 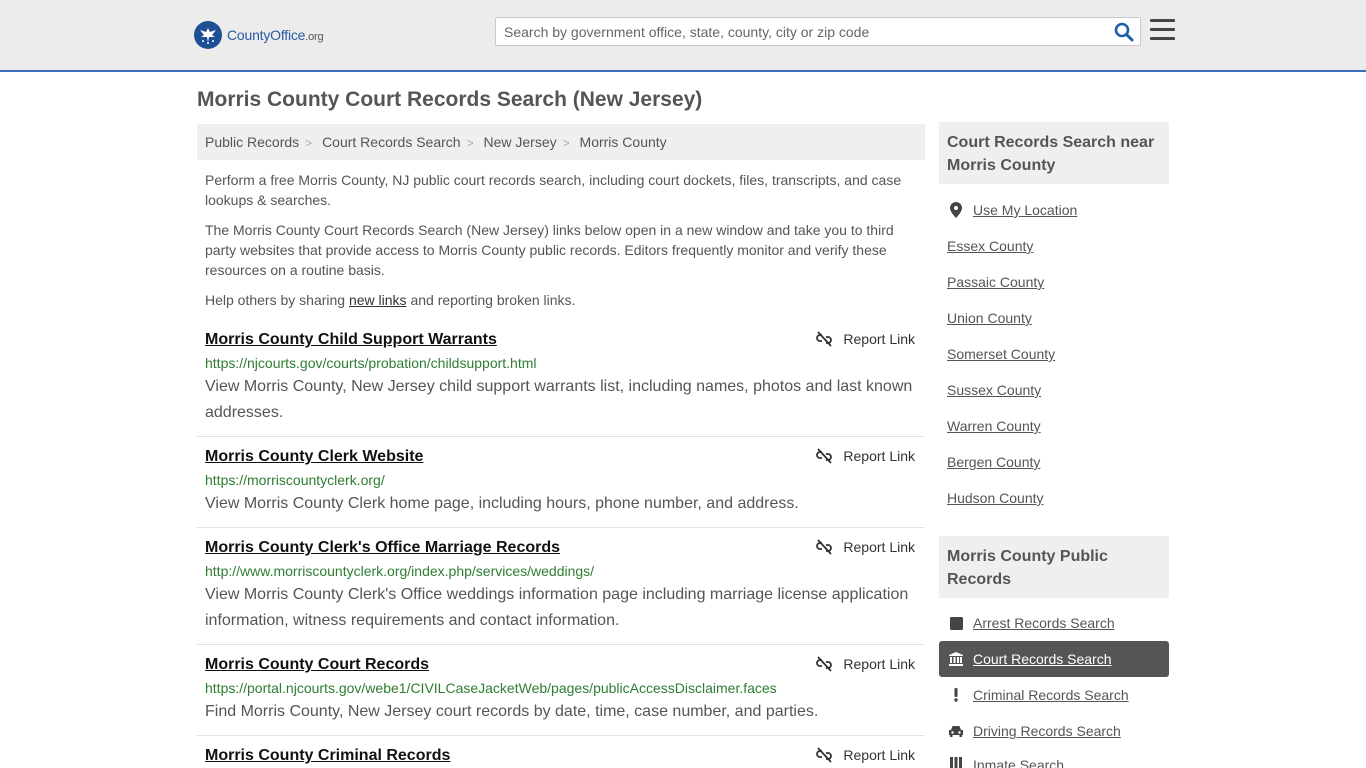 I want to click on result-title-link: Morris County Clerk Website, so click(x=561, y=457).